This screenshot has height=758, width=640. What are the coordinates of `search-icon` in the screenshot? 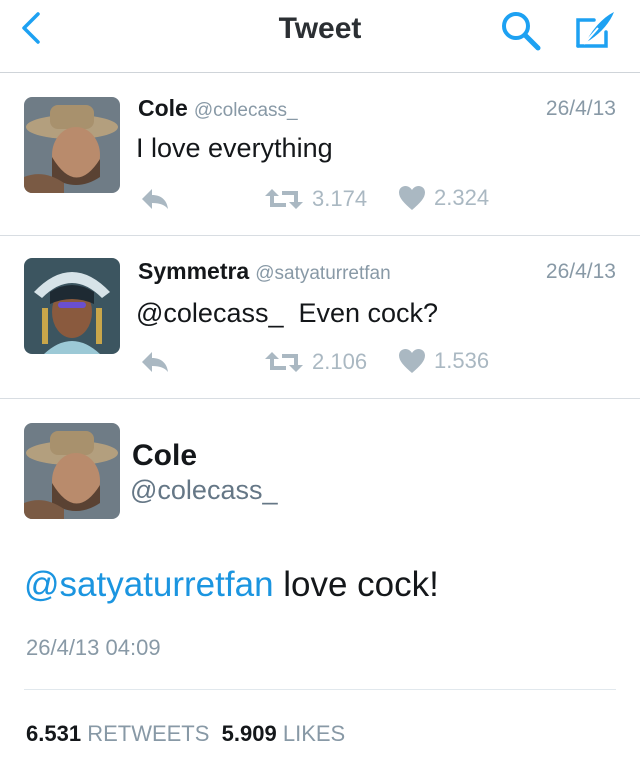 It's located at (521, 31).